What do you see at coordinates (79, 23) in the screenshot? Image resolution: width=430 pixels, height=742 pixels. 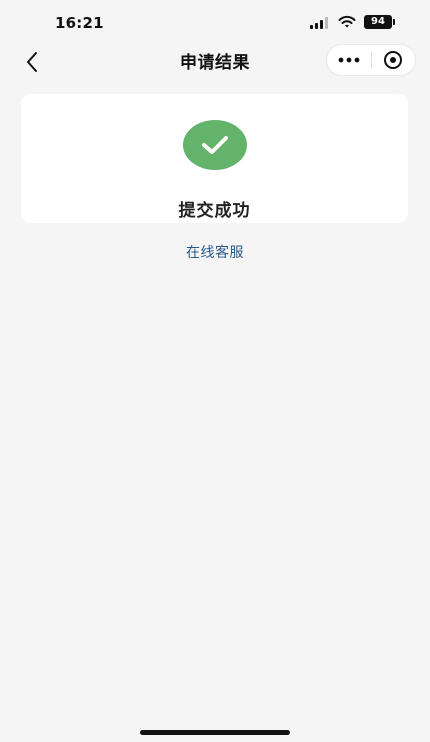 I see `status-time: 16:21` at bounding box center [79, 23].